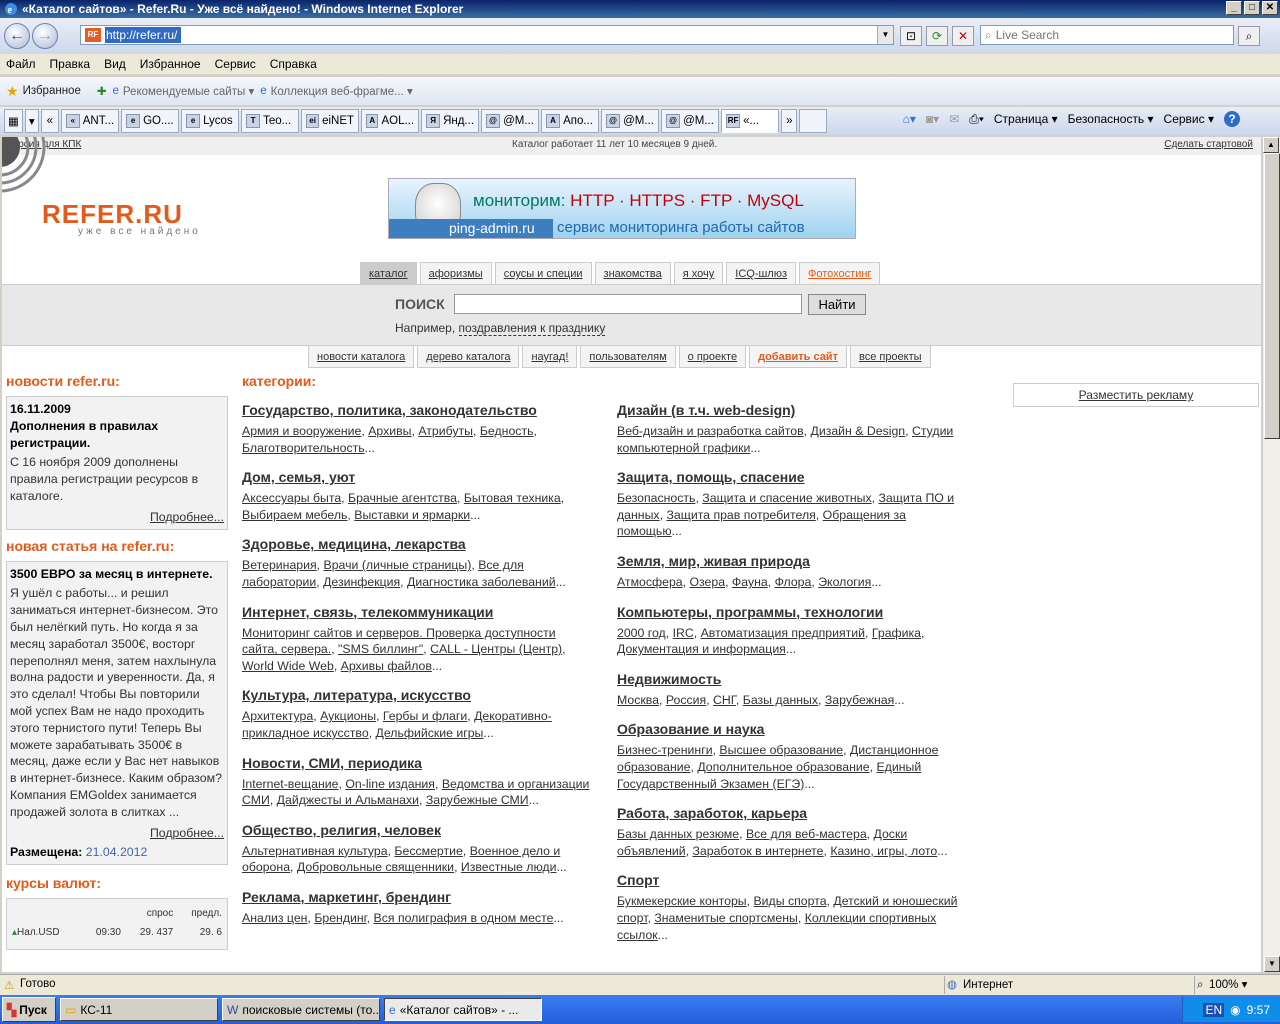 This screenshot has height=1024, width=1280. What do you see at coordinates (1271, 554) in the screenshot?
I see `vertical-scrollbar: ▲ ▼` at bounding box center [1271, 554].